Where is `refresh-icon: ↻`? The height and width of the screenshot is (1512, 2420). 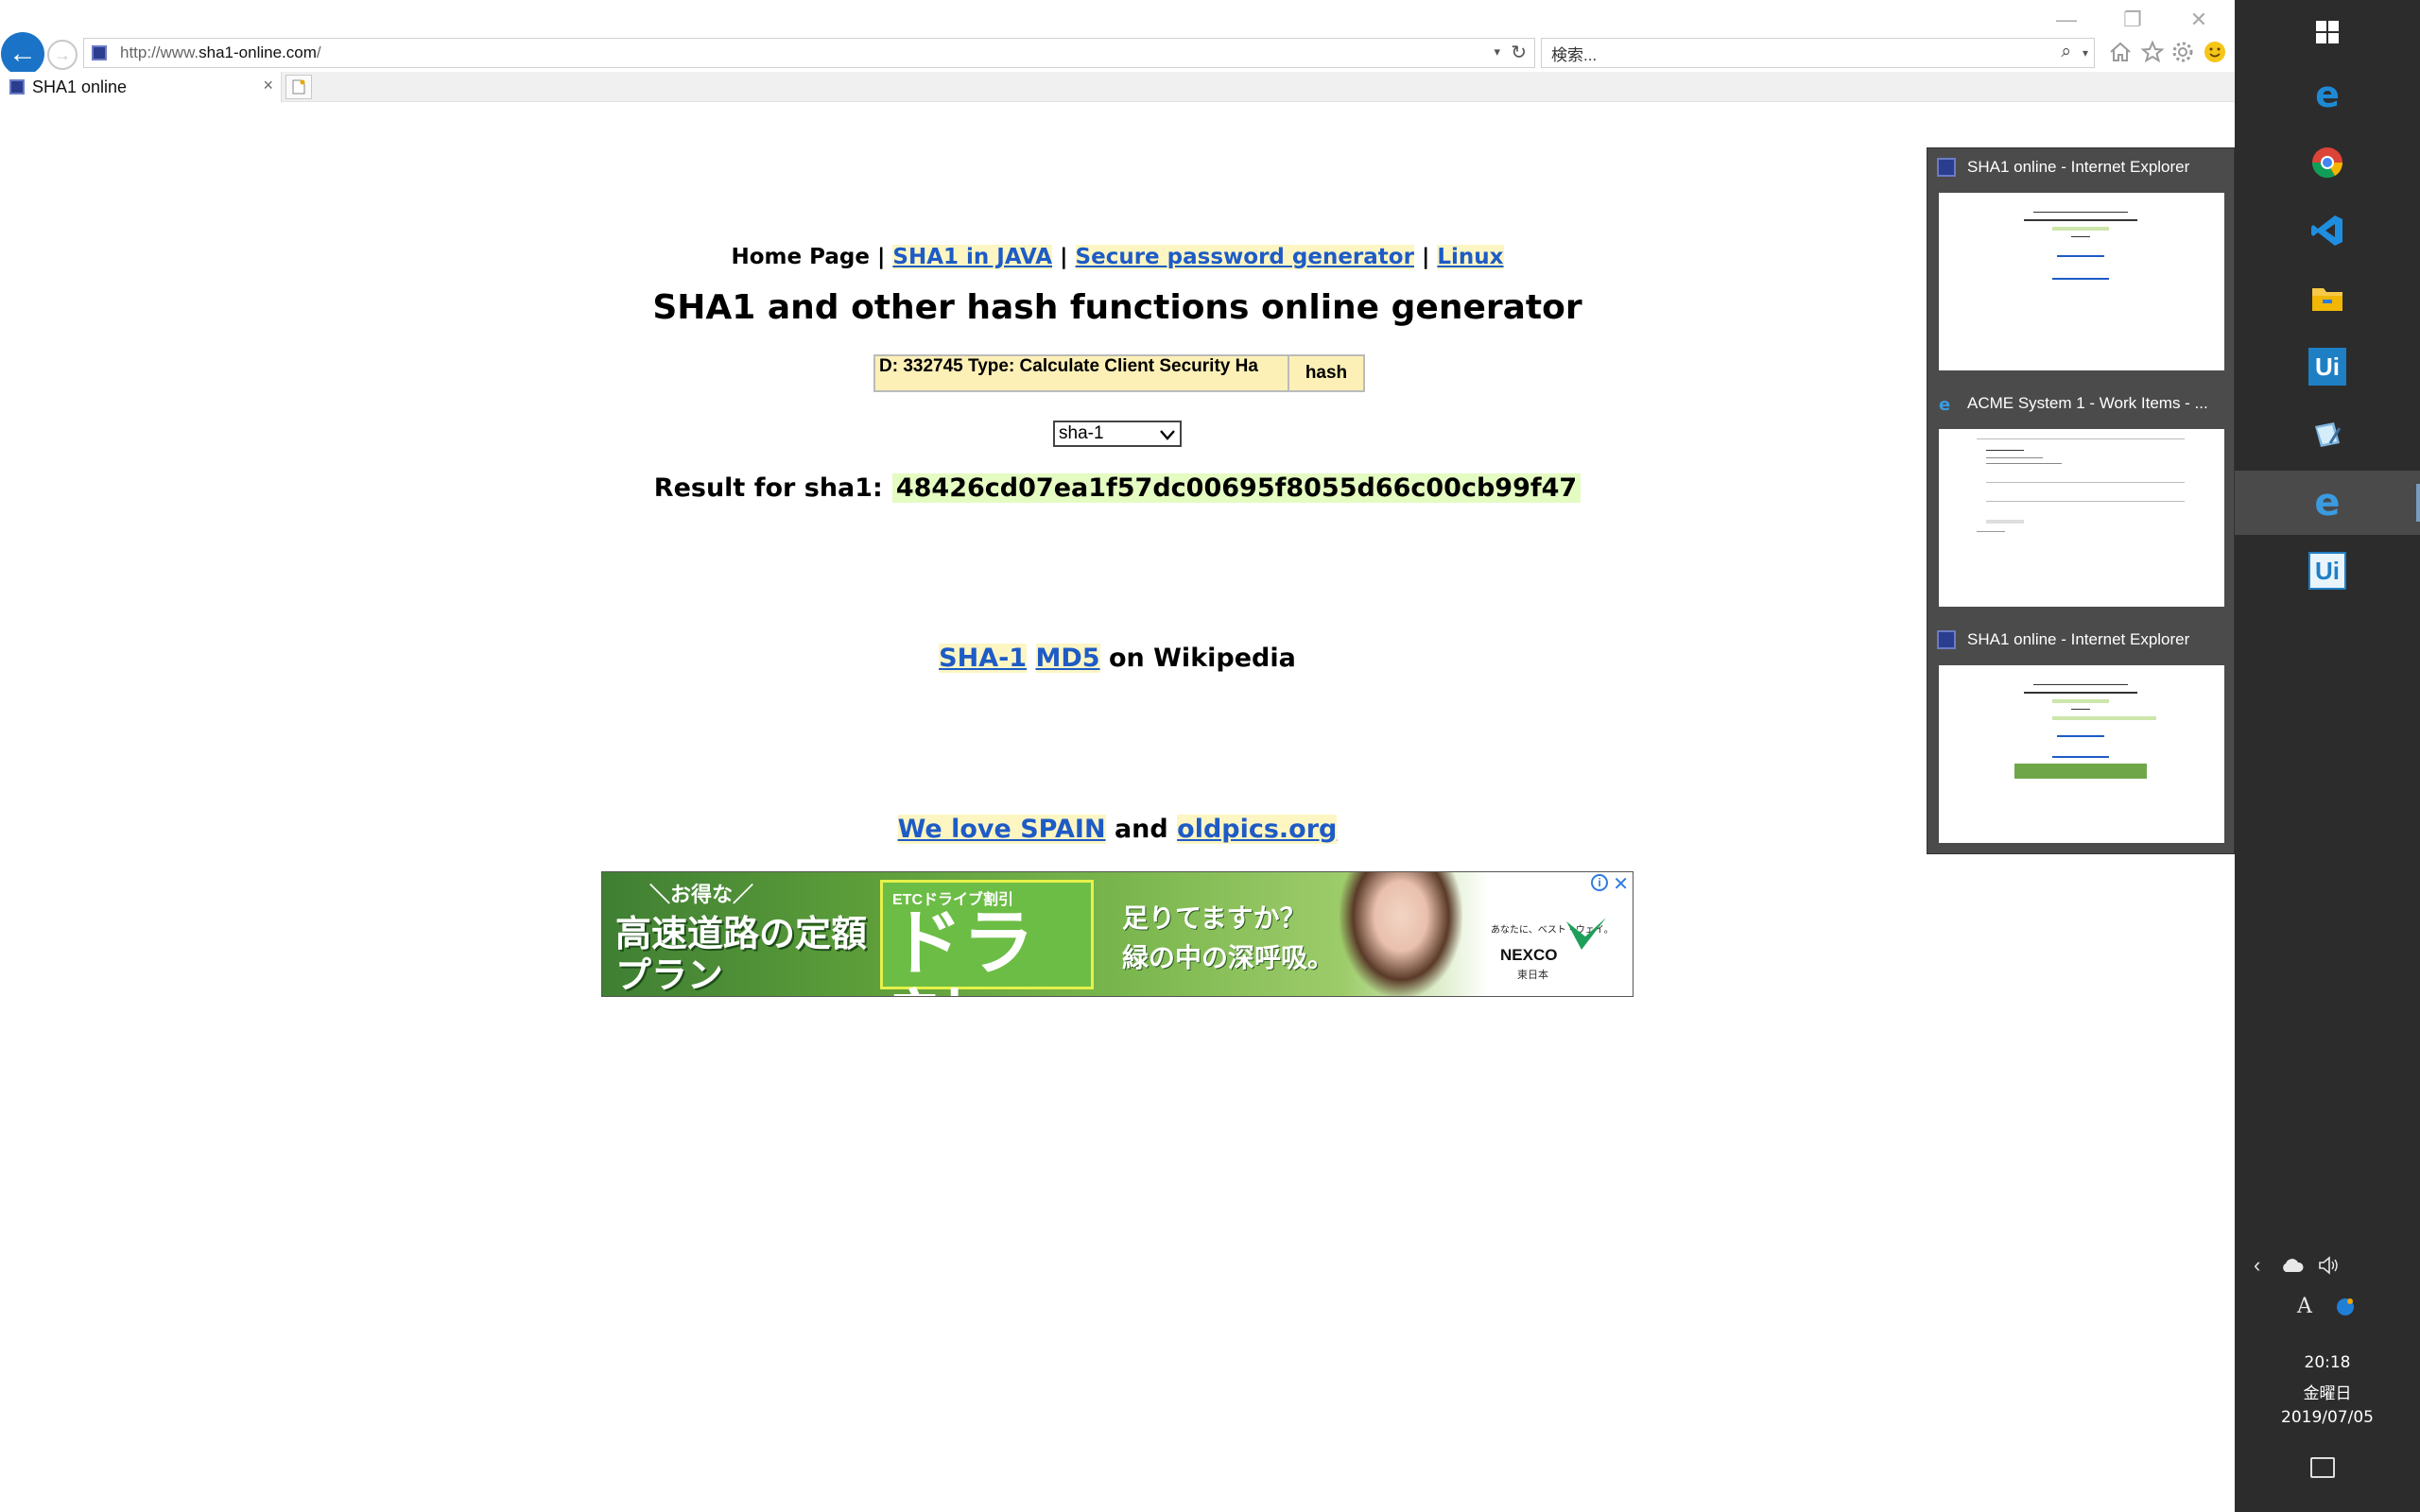
refresh-icon: ↻ is located at coordinates (1519, 52).